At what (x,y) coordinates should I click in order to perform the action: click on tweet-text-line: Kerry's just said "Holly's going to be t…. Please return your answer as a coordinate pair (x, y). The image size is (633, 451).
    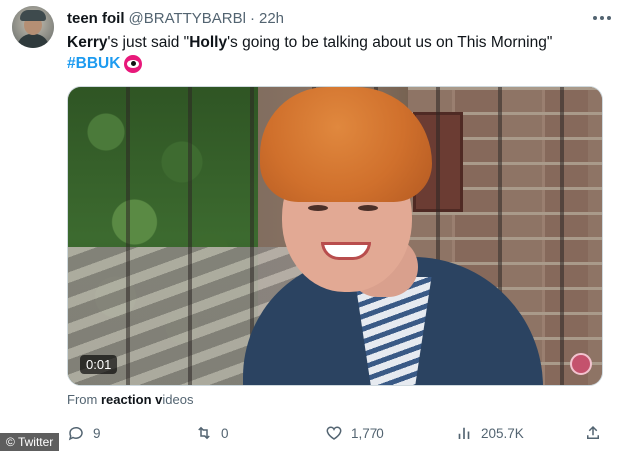
    Looking at the image, I should click on (337, 42).